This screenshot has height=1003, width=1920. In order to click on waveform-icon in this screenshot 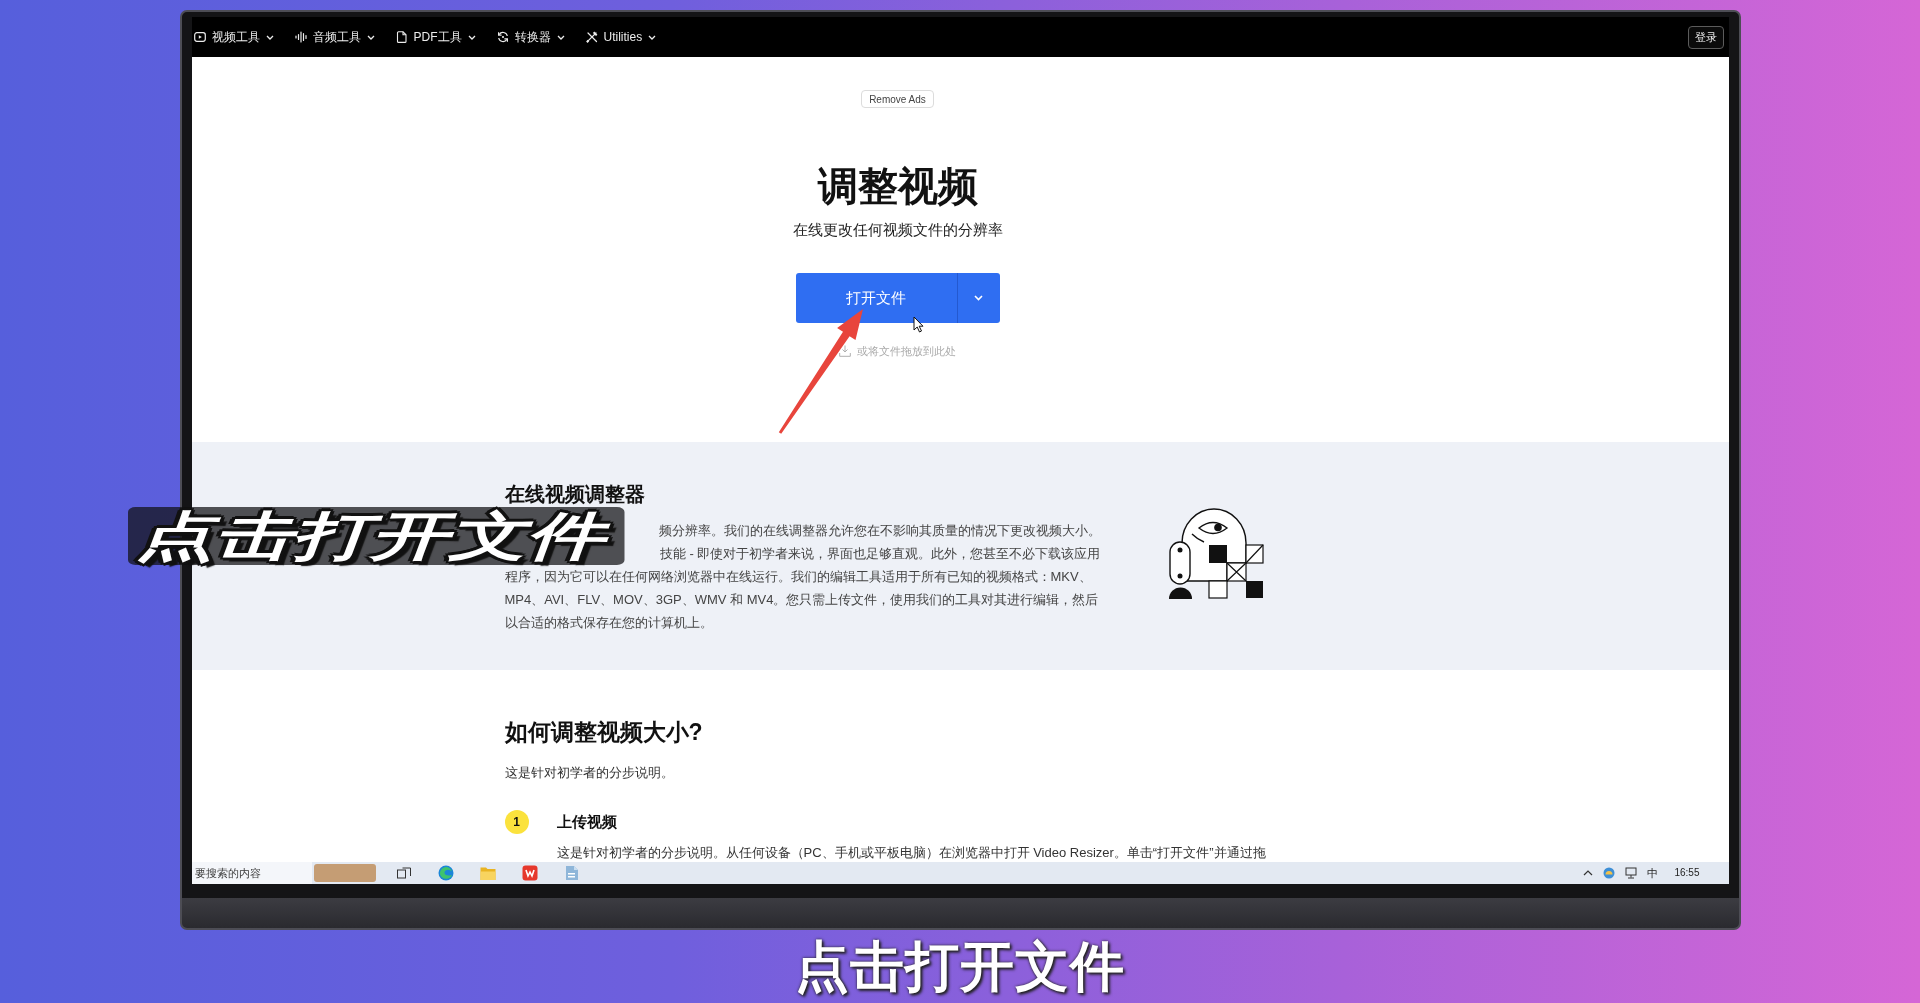, I will do `click(300, 37)`.